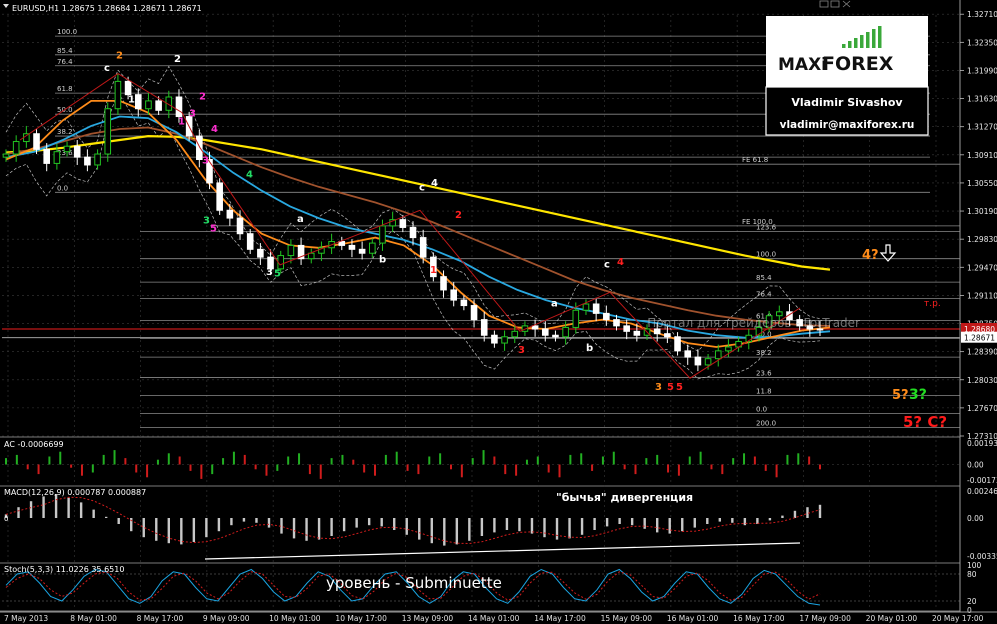  Describe the element at coordinates (64, 569) in the screenshot. I see `stoch-label: Stoch(5,3,3) 11.0226 35.6510` at that location.